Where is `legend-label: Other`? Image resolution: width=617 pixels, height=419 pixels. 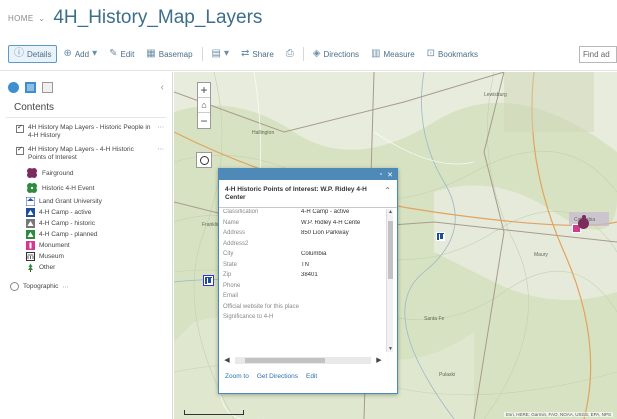 legend-label: Other is located at coordinates (47, 267).